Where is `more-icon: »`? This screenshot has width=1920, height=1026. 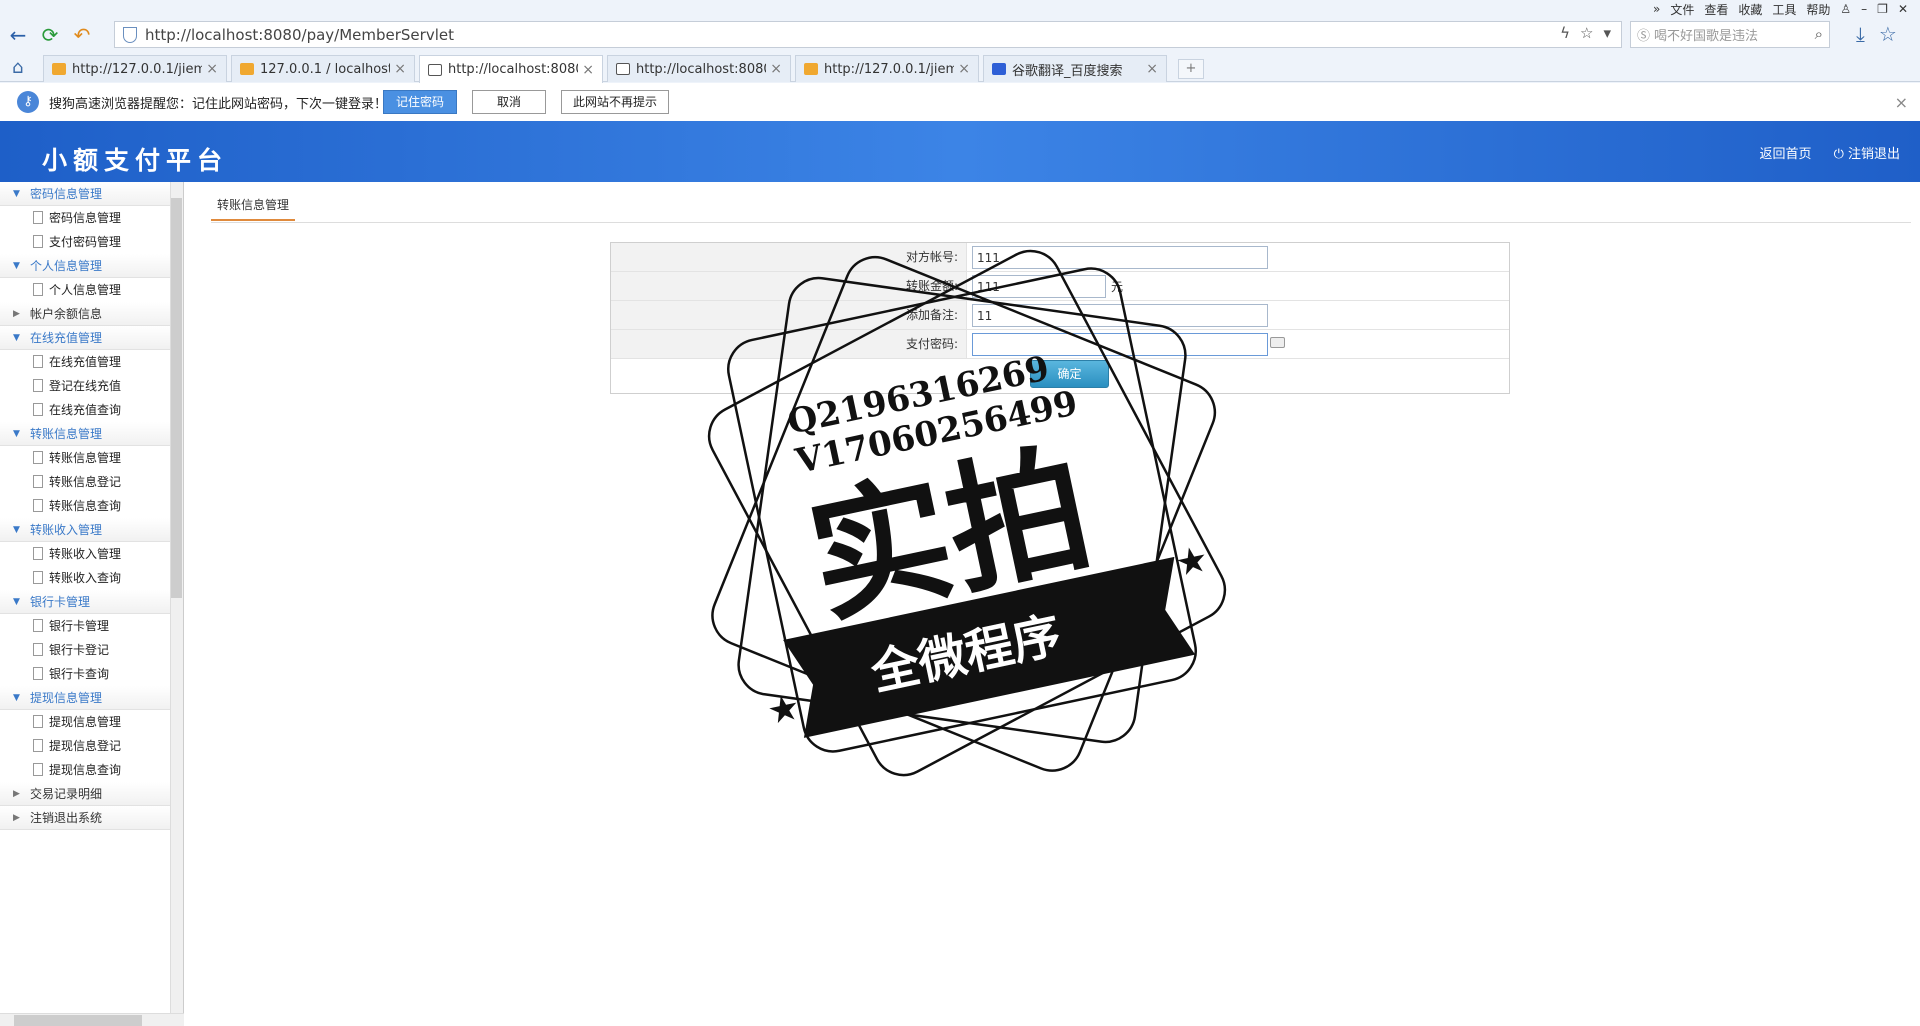
more-icon: » is located at coordinates (1656, 9).